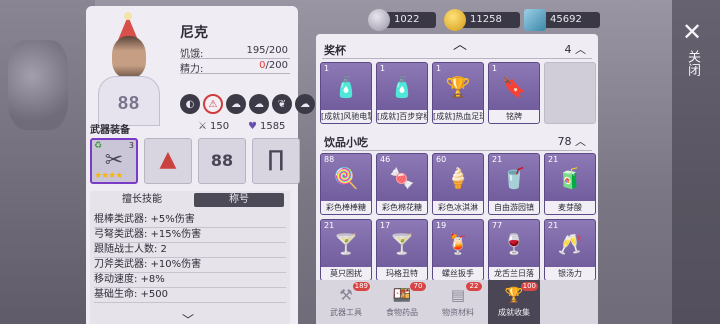 The height and width of the screenshot is (324, 720). Describe the element at coordinates (458, 116) in the screenshot. I see `item-name: [成就]热血足球` at that location.